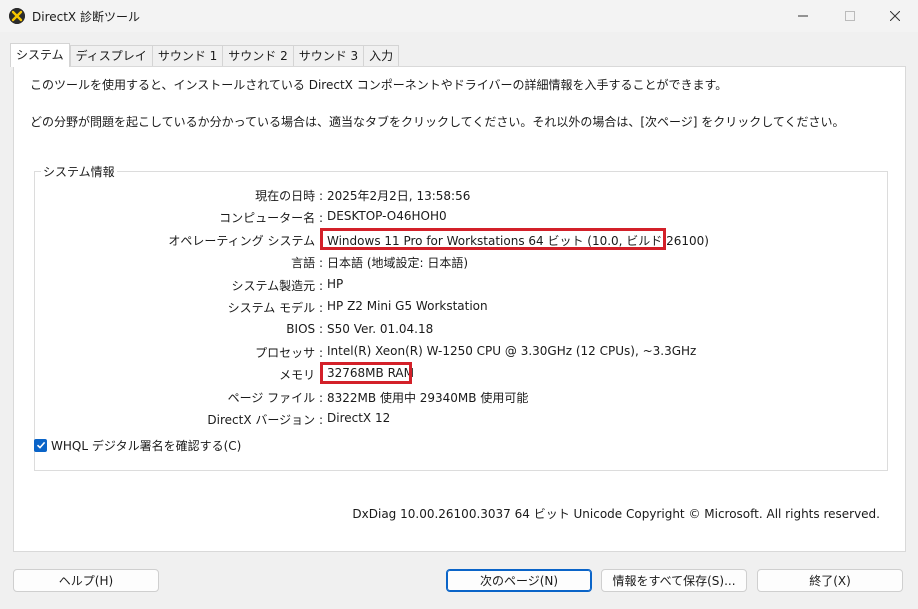 This screenshot has width=918, height=609. I want to click on info-row-bios: BIOS : S50 Ver. 01.04.18, so click(462, 331).